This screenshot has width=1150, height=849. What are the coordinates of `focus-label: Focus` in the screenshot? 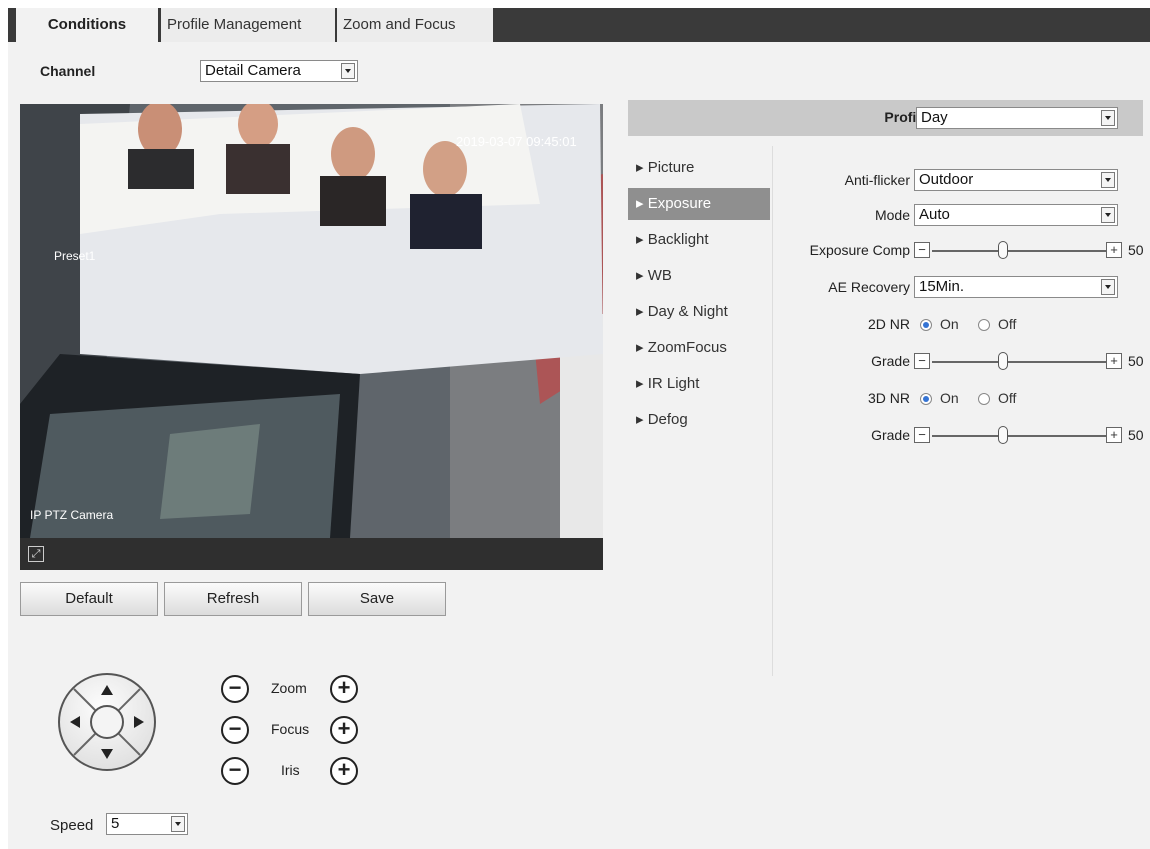 It's located at (290, 729).